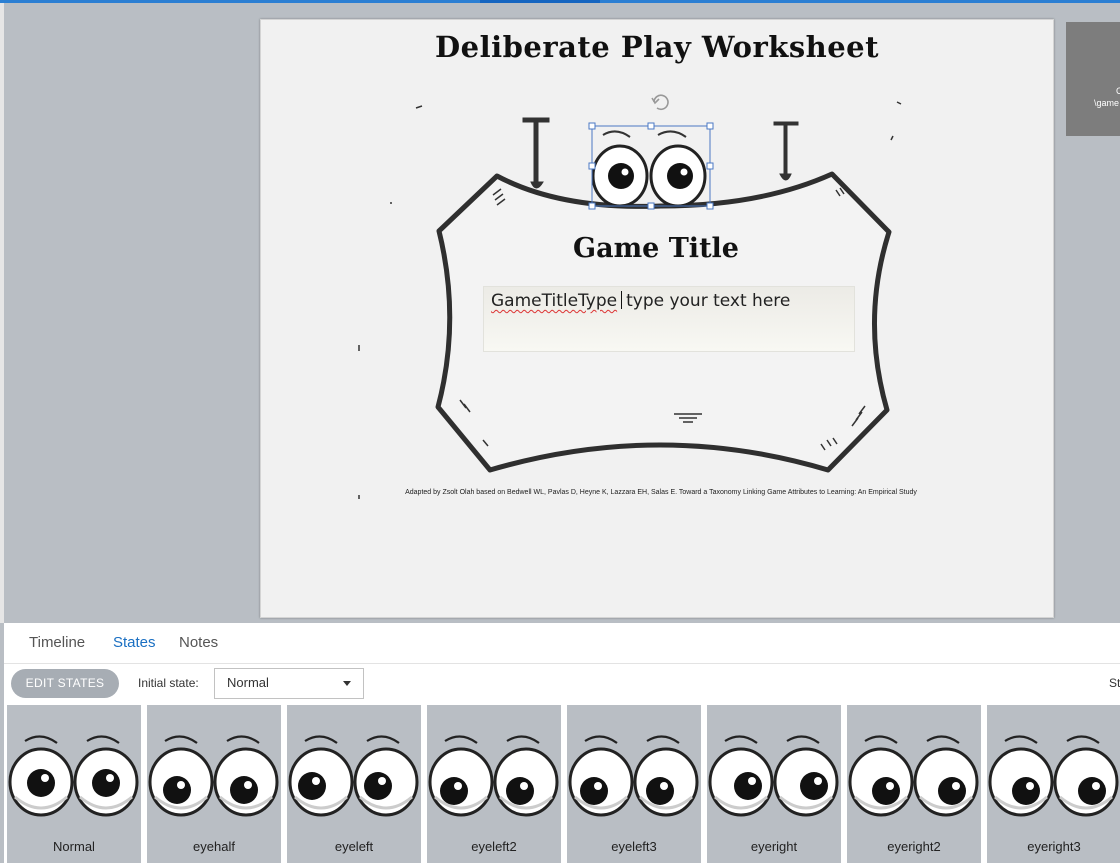 This screenshot has height=863, width=1120. I want to click on state-thumbnail: eyeright, so click(774, 784).